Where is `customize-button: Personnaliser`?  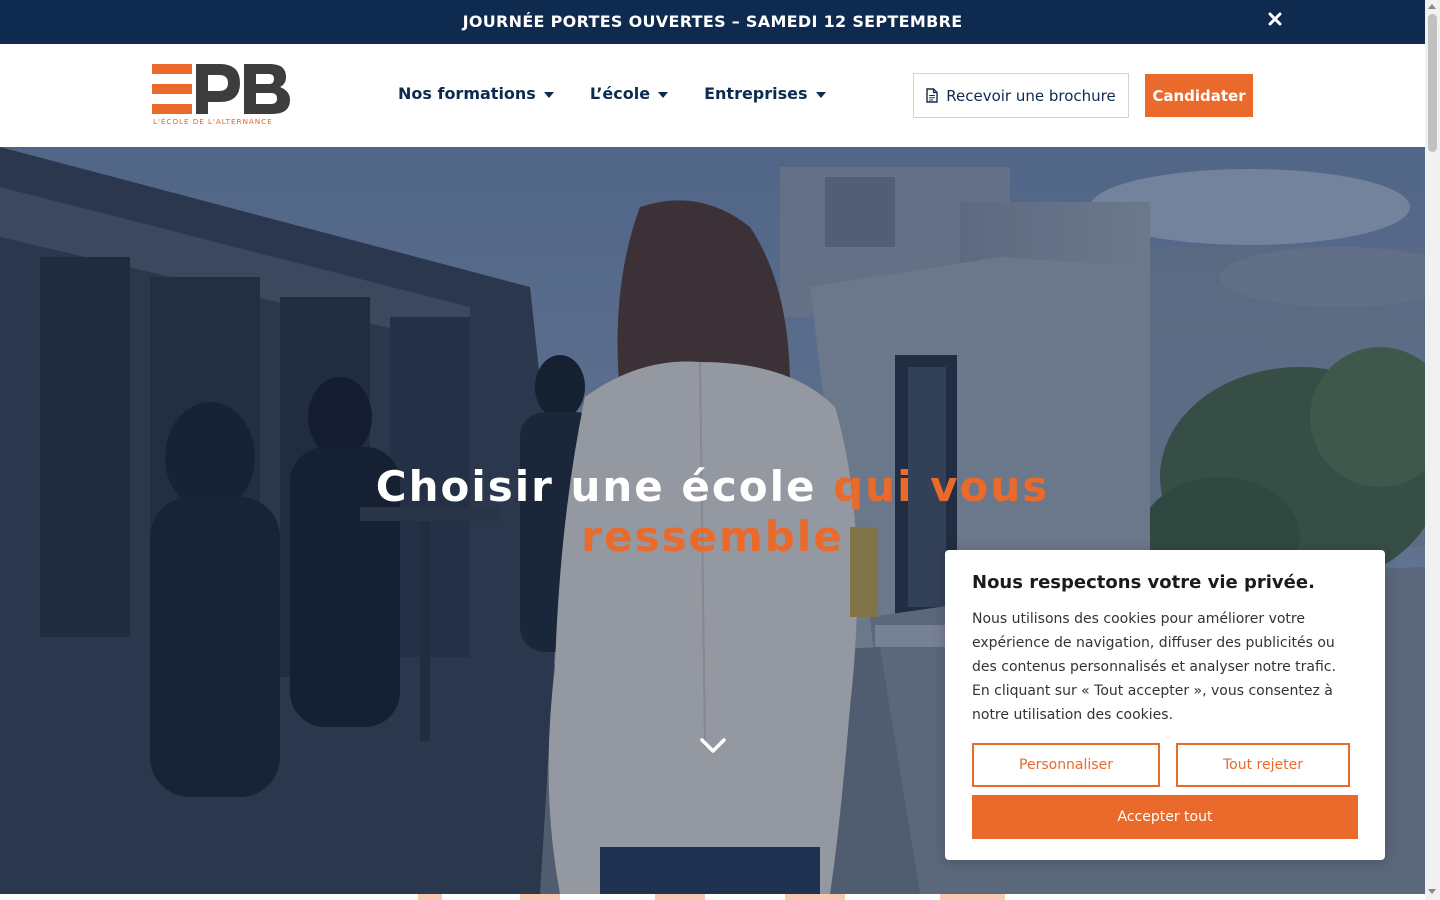 customize-button: Personnaliser is located at coordinates (1066, 765).